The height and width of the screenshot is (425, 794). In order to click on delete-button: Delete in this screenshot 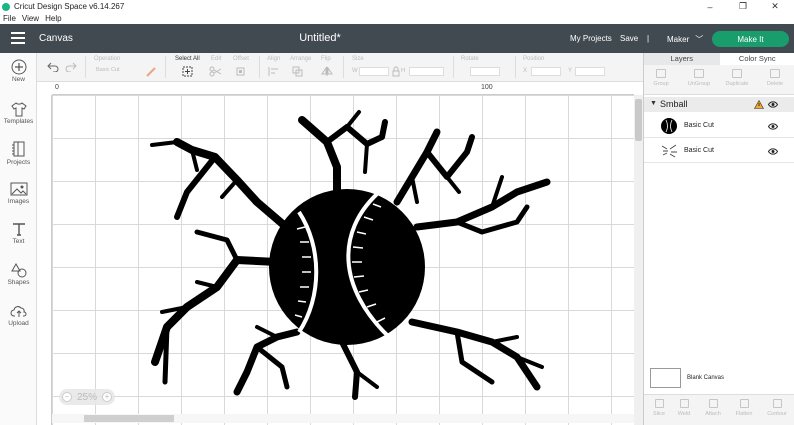, I will do `click(775, 78)`.